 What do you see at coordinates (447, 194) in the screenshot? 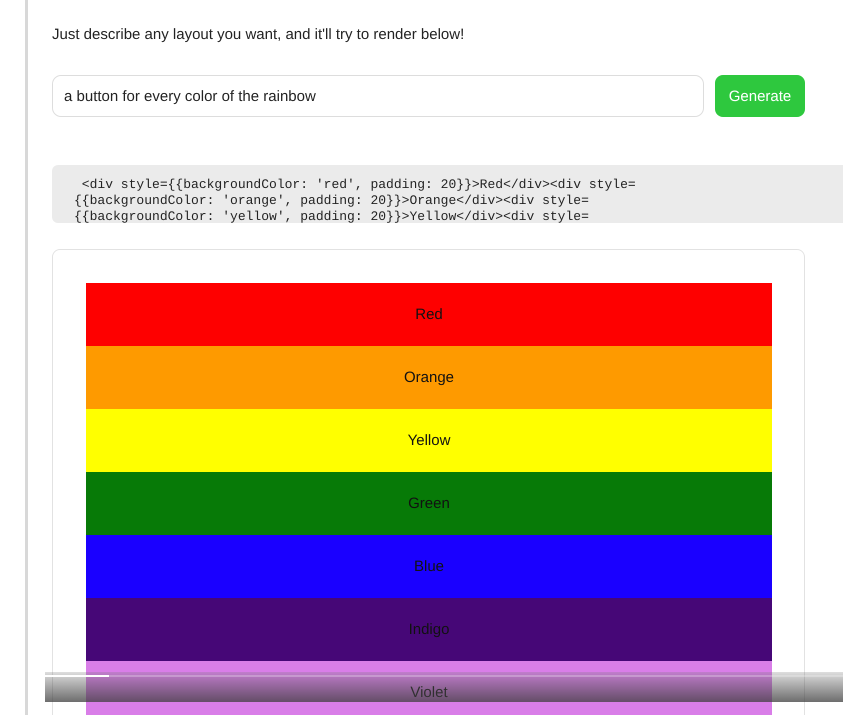
I see `code-block: <div style={{backgroundColor: 'red', padding: 20}}>Red</div><div style= {{backgroundColor: 'orange', padding: 20}}>Orange</div><div style= {{backgroundColor: 'yellow', padding: 20}}>Yellow</div><div style=` at bounding box center [447, 194].